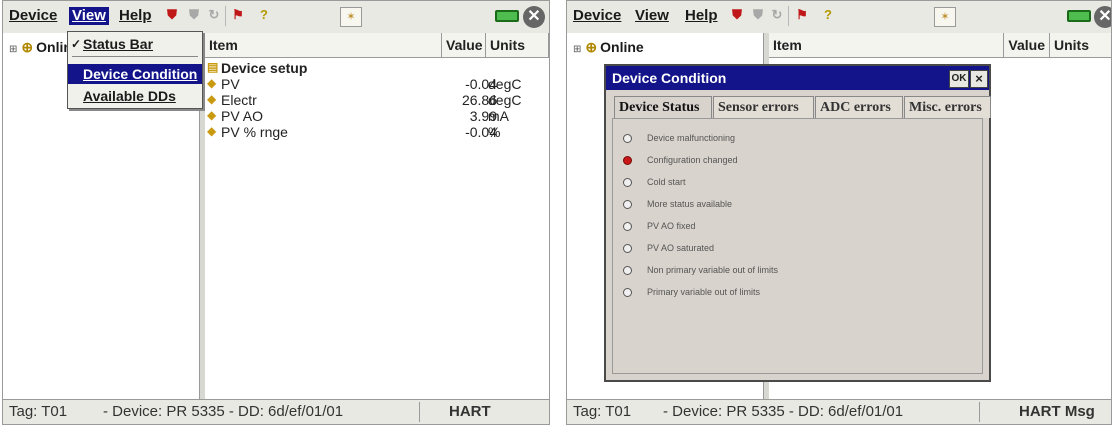  I want to click on row-item: PV, so click(230, 84).